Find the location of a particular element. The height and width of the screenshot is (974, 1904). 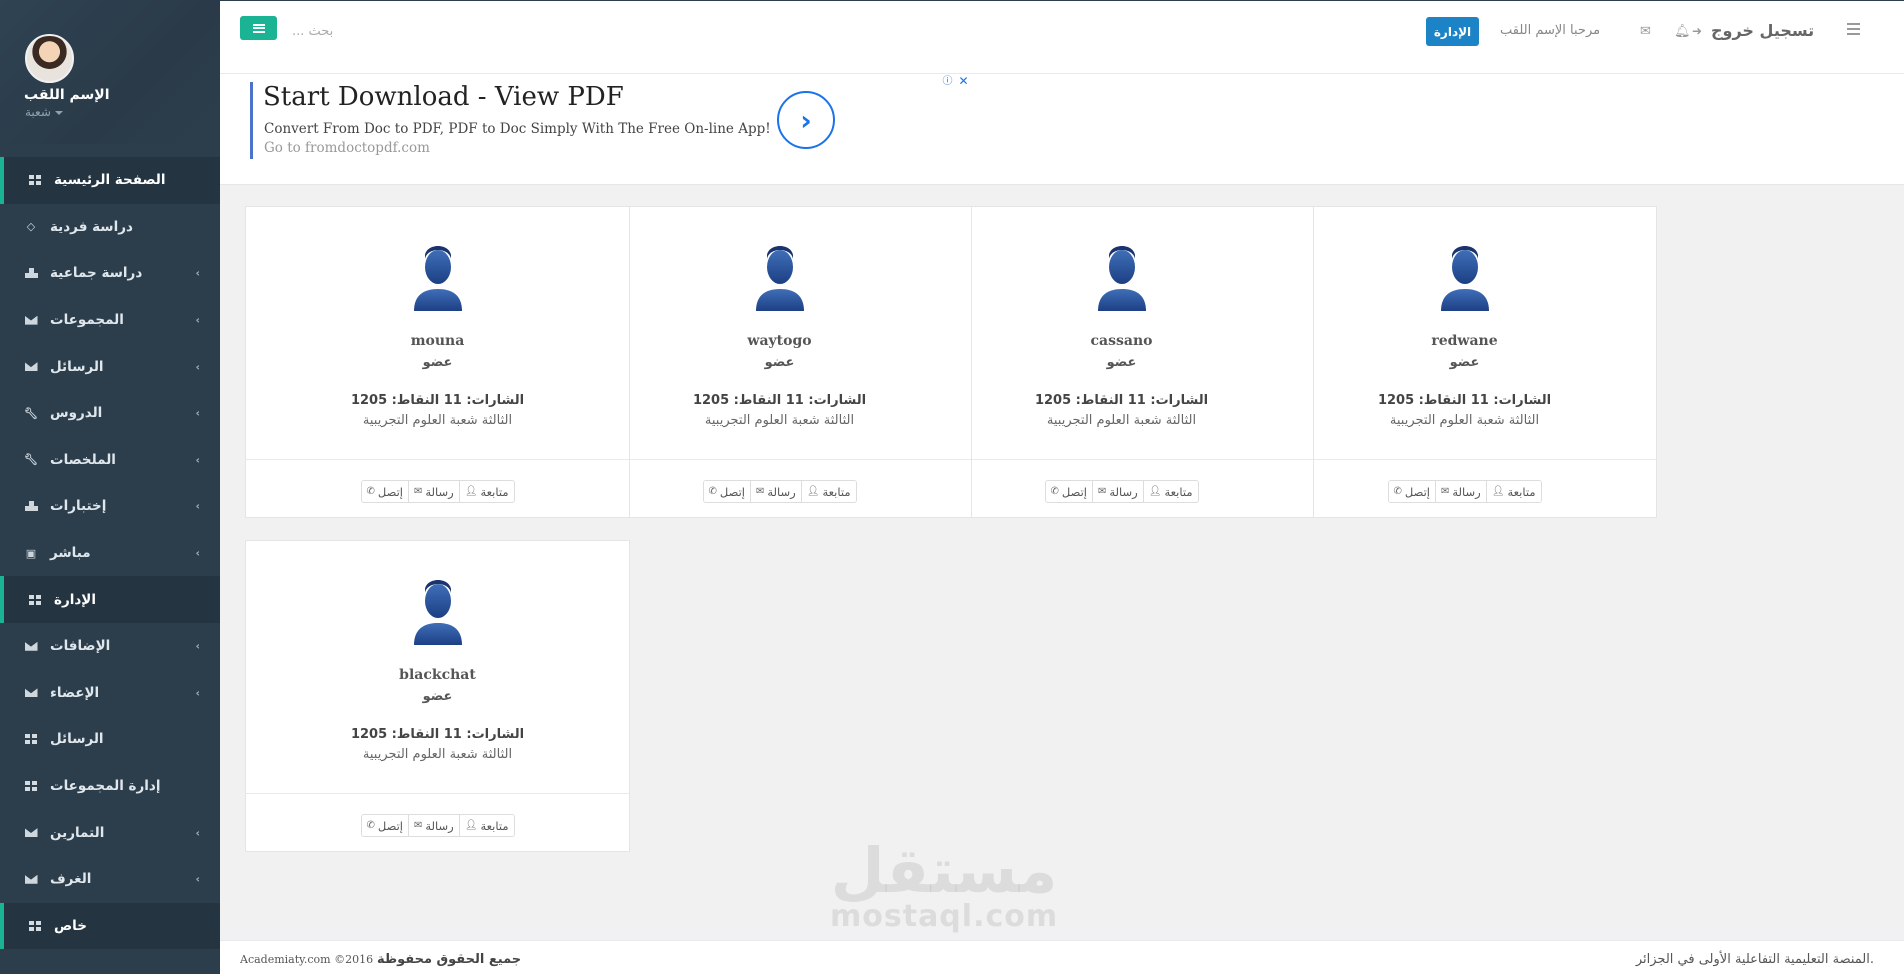

sidebar-item: الصفحة الرئيسية is located at coordinates (110, 180).